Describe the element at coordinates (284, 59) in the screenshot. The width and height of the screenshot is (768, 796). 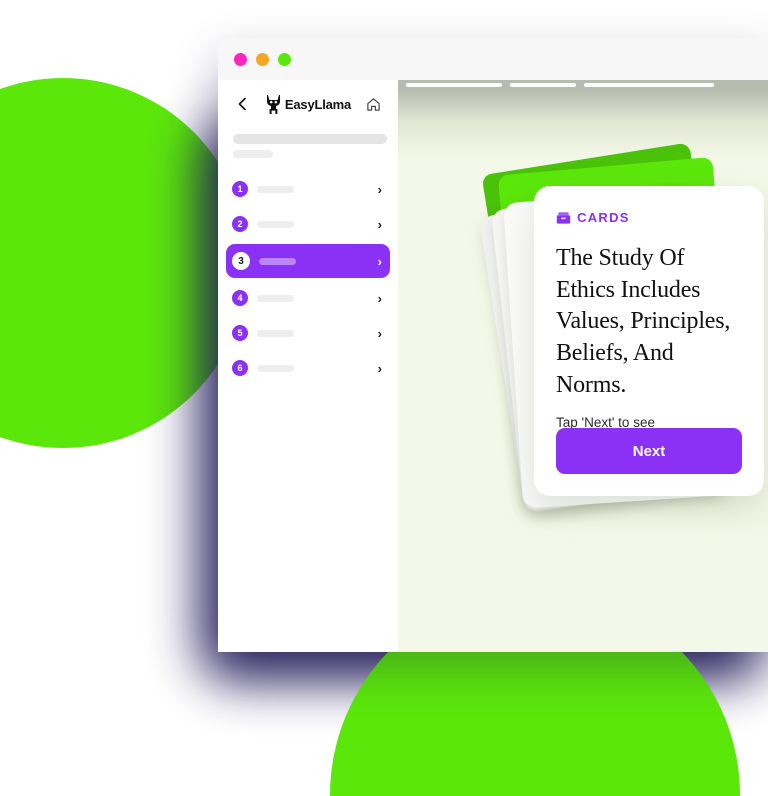
I see `window-zoom-button` at that location.